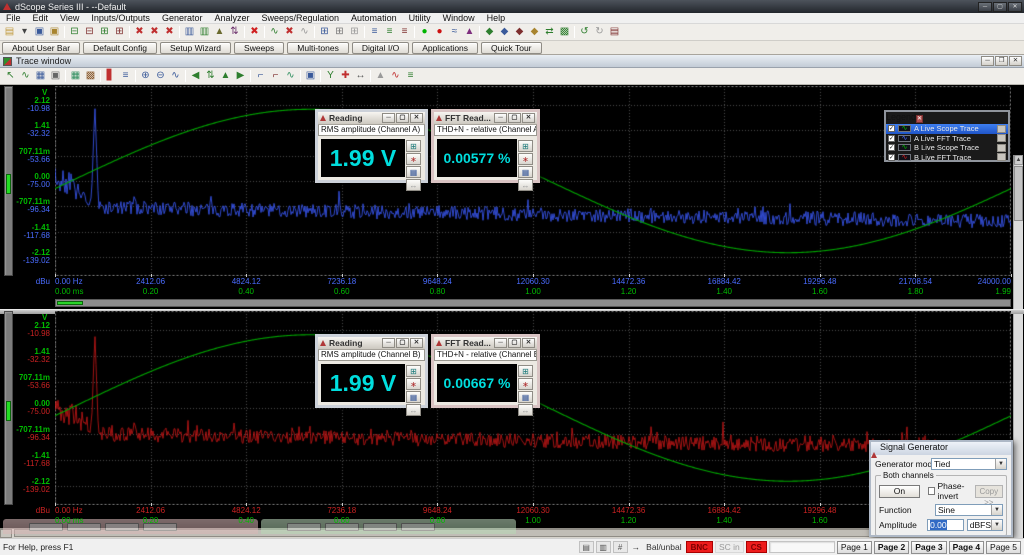 This screenshot has height=555, width=1024. What do you see at coordinates (854, 547) in the screenshot?
I see `page-button-1: Page 1` at bounding box center [854, 547].